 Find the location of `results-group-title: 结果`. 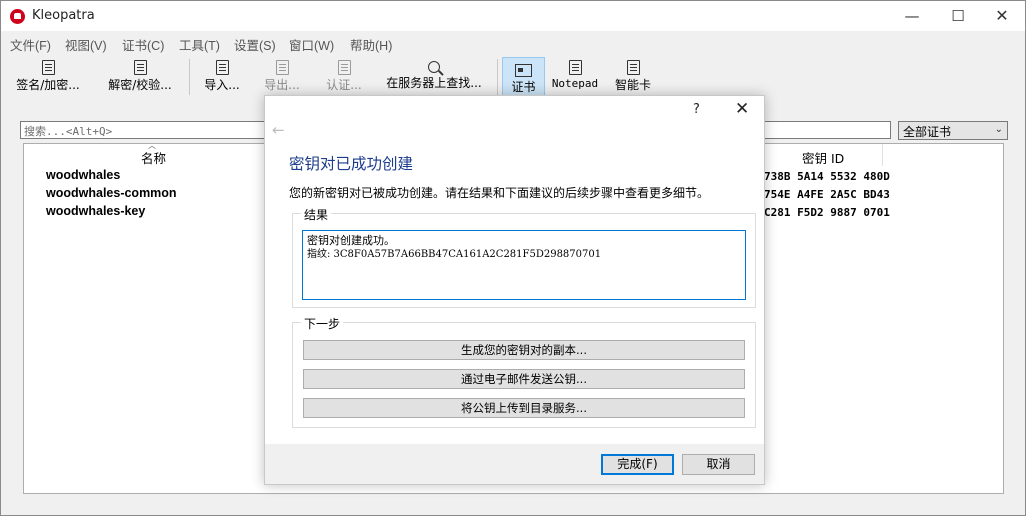

results-group-title: 结果 is located at coordinates (316, 214).